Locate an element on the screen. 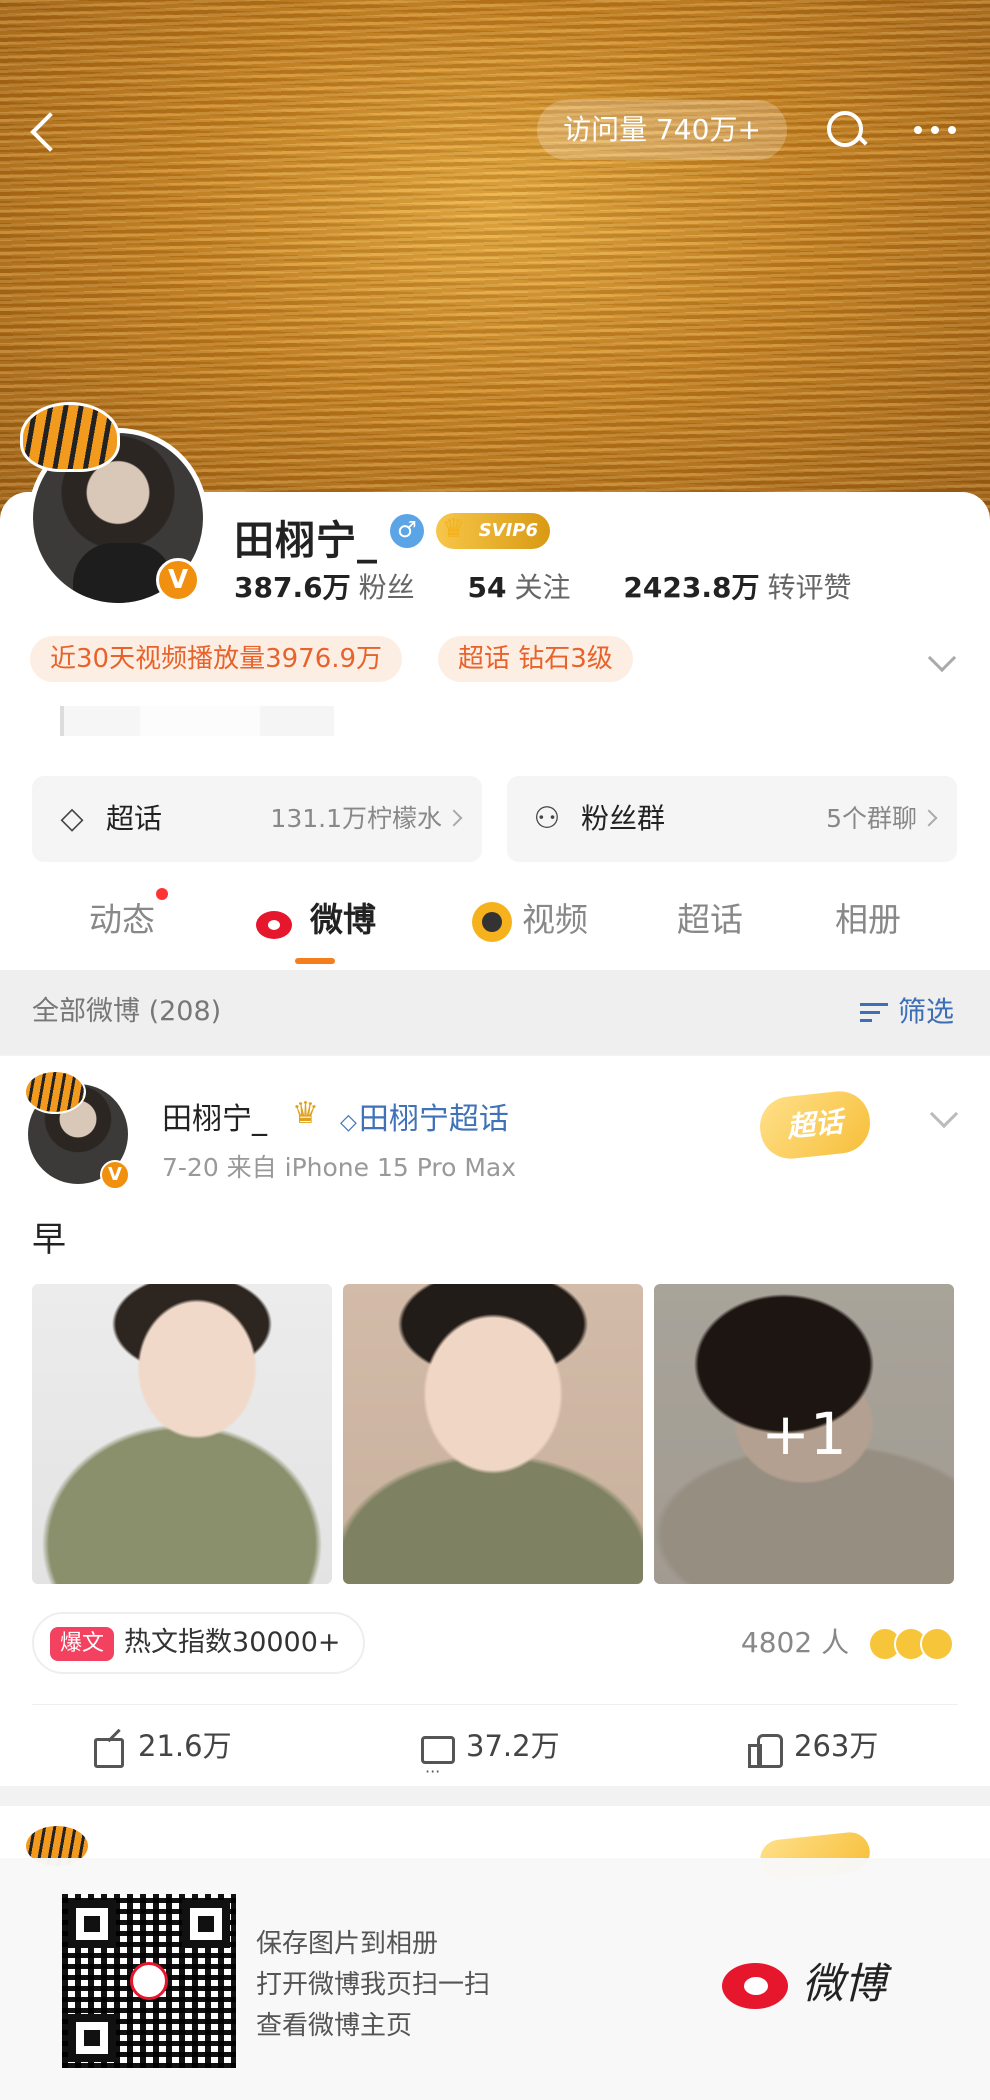  super-topic-stamp: 超话 is located at coordinates (815, 1125).